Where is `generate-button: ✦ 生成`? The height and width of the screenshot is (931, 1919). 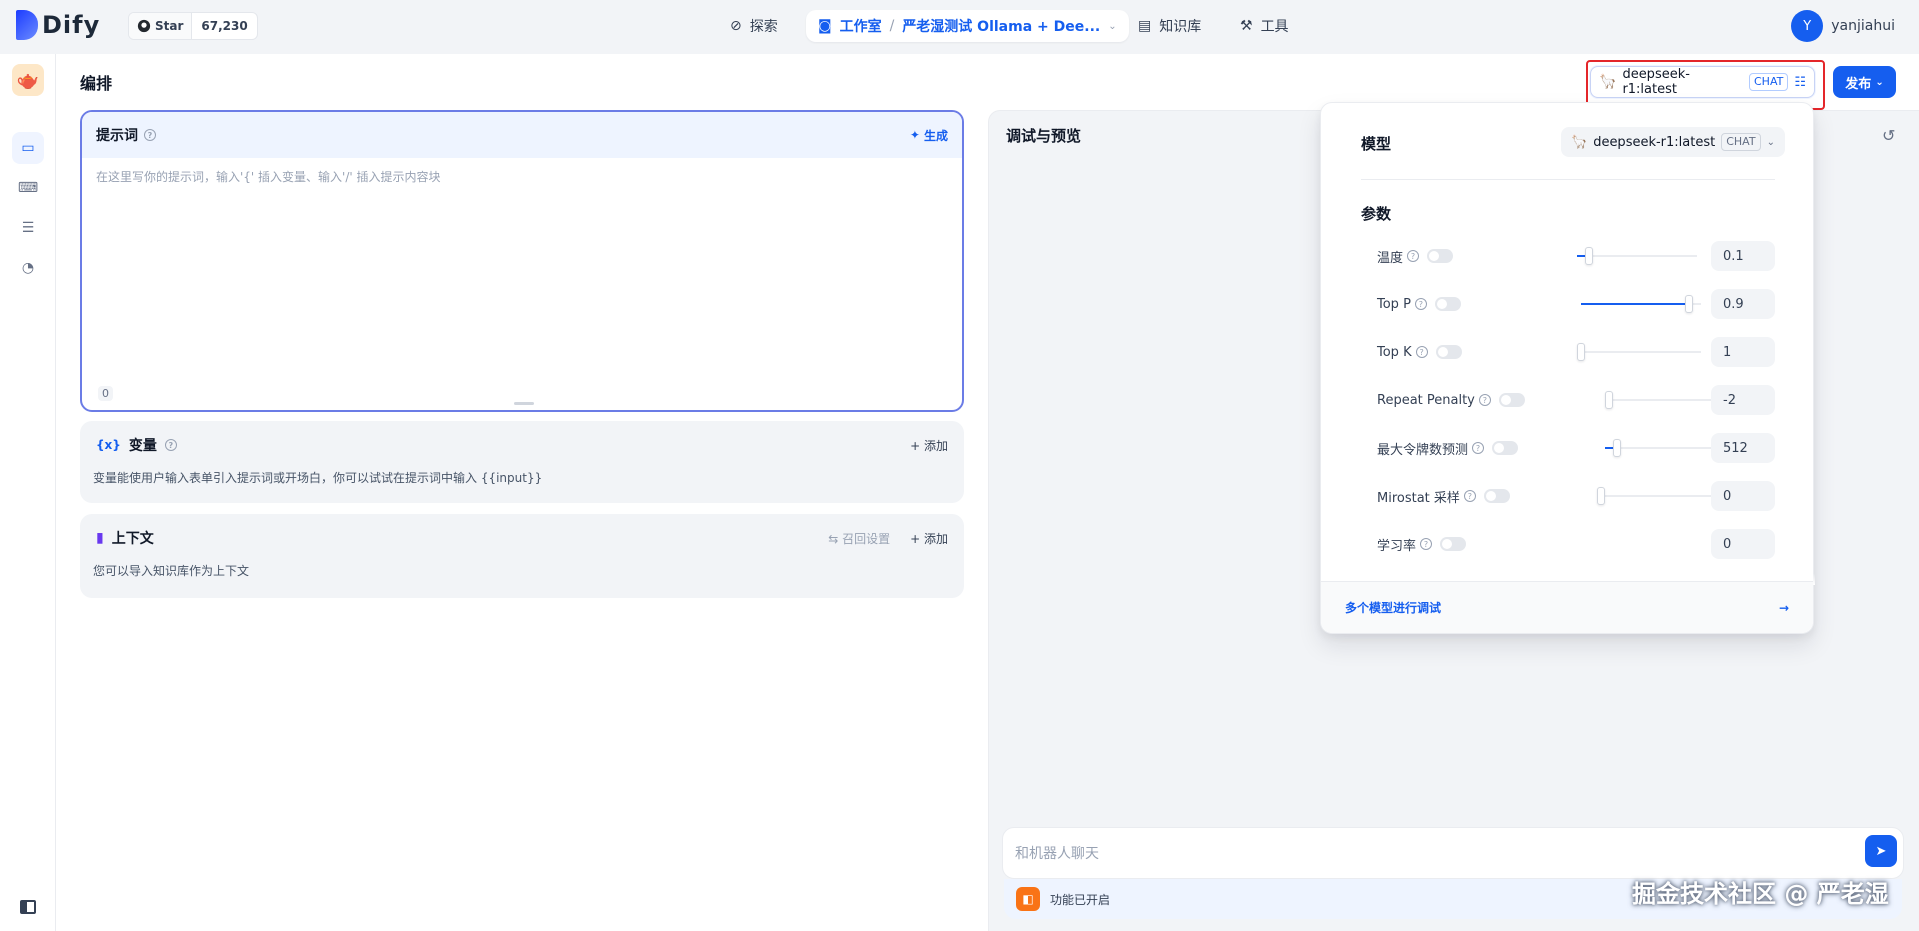 generate-button: ✦ 生成 is located at coordinates (929, 135).